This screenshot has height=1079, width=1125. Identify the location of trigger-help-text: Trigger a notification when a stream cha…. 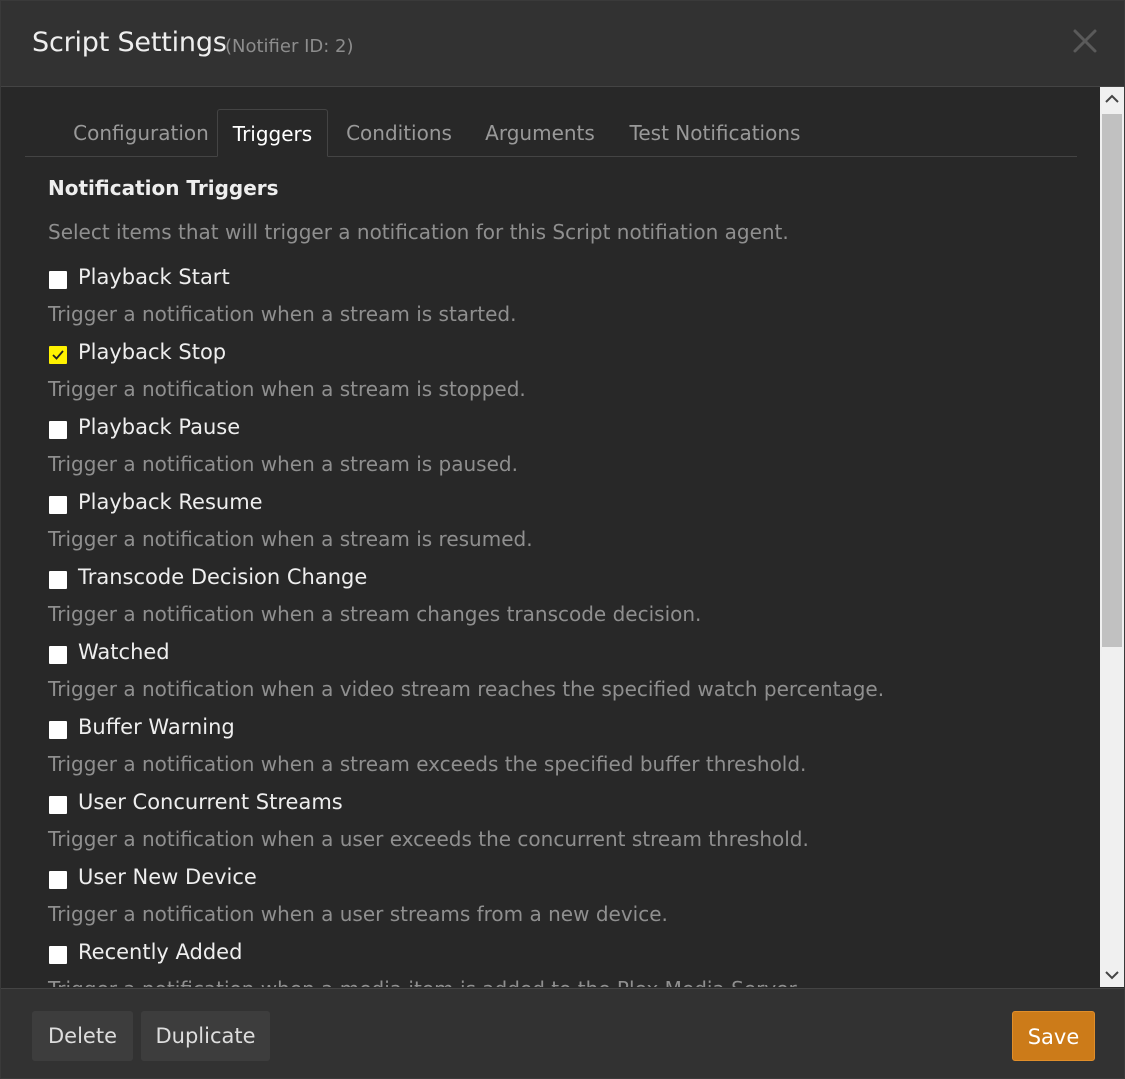
(375, 614).